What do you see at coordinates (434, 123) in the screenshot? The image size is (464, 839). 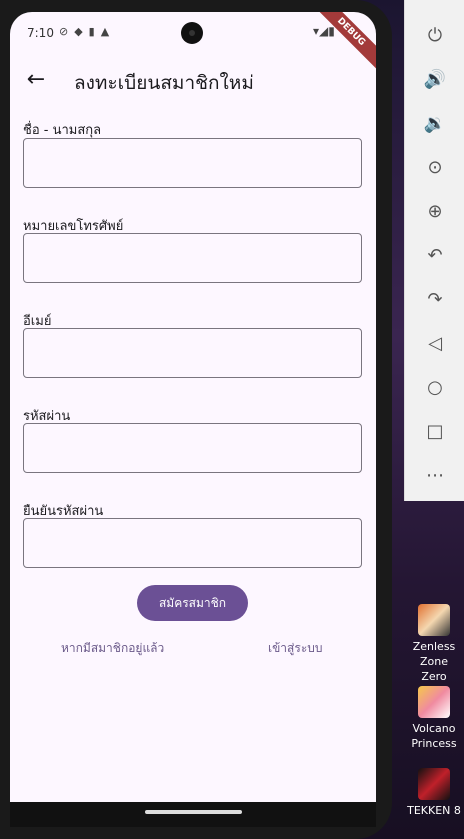 I see `volume-down-icon: 🔉` at bounding box center [434, 123].